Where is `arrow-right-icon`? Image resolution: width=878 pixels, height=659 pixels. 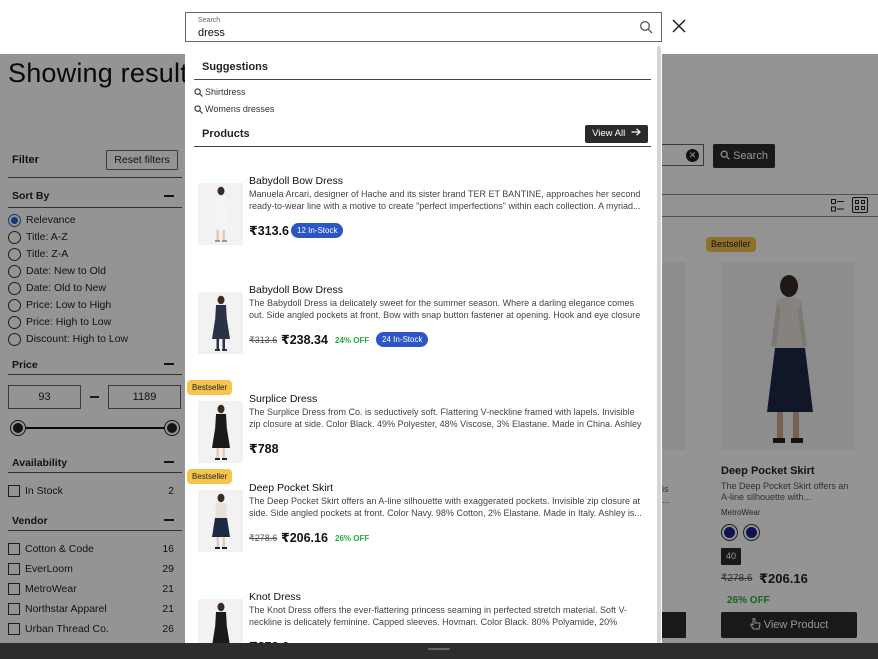 arrow-right-icon is located at coordinates (636, 132).